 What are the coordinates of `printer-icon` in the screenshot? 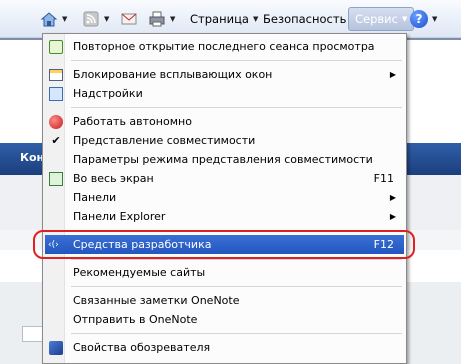 It's located at (157, 19).